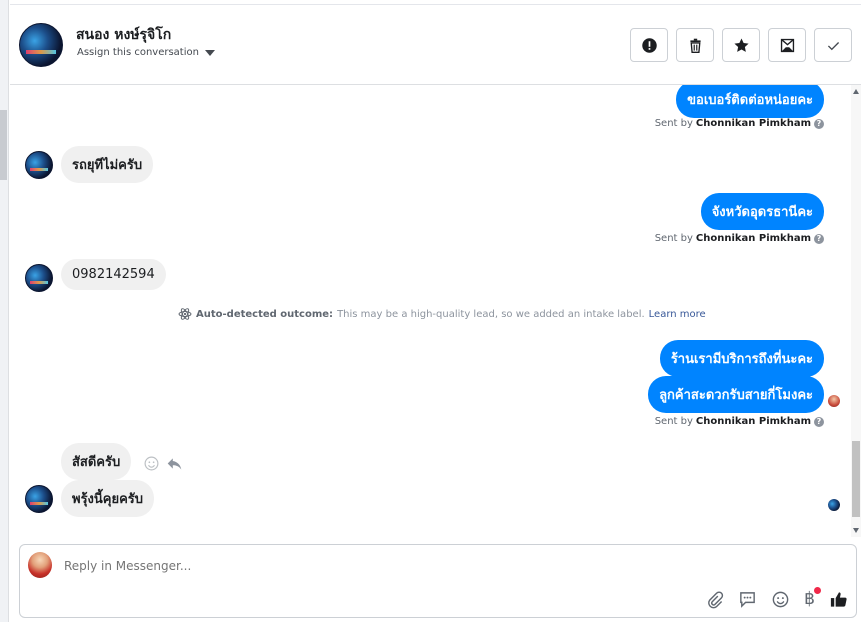 This screenshot has width=861, height=622. What do you see at coordinates (750, 101) in the screenshot?
I see `message-outgoing: ขอเบอร์ติดต่อหน่อยคะ` at bounding box center [750, 101].